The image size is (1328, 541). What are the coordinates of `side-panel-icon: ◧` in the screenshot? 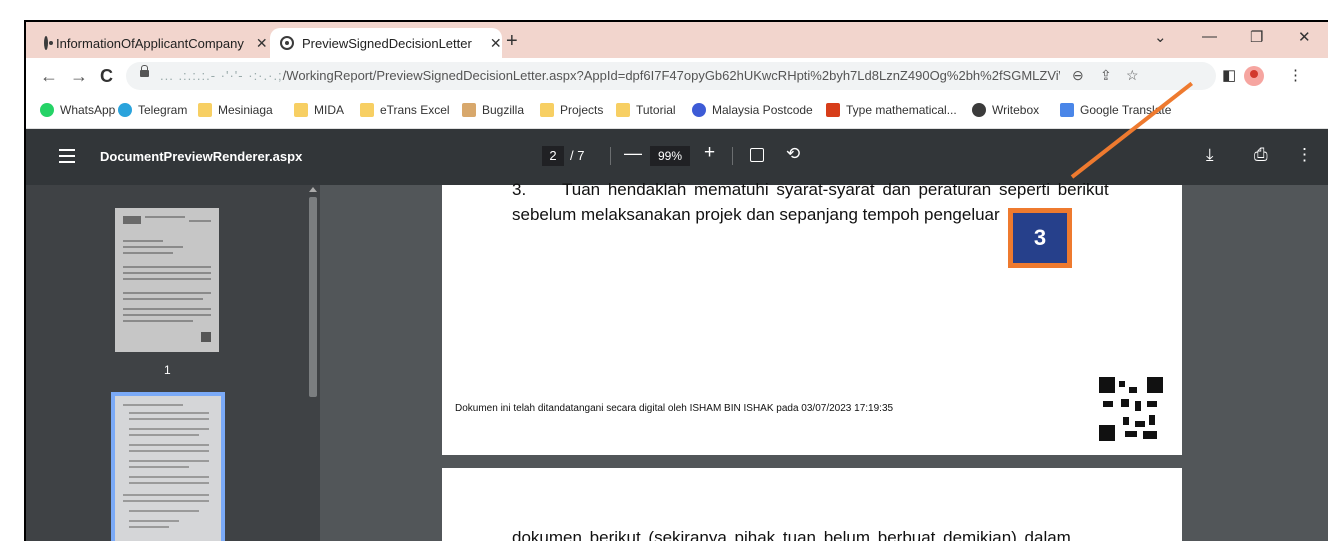 It's located at (1229, 75).